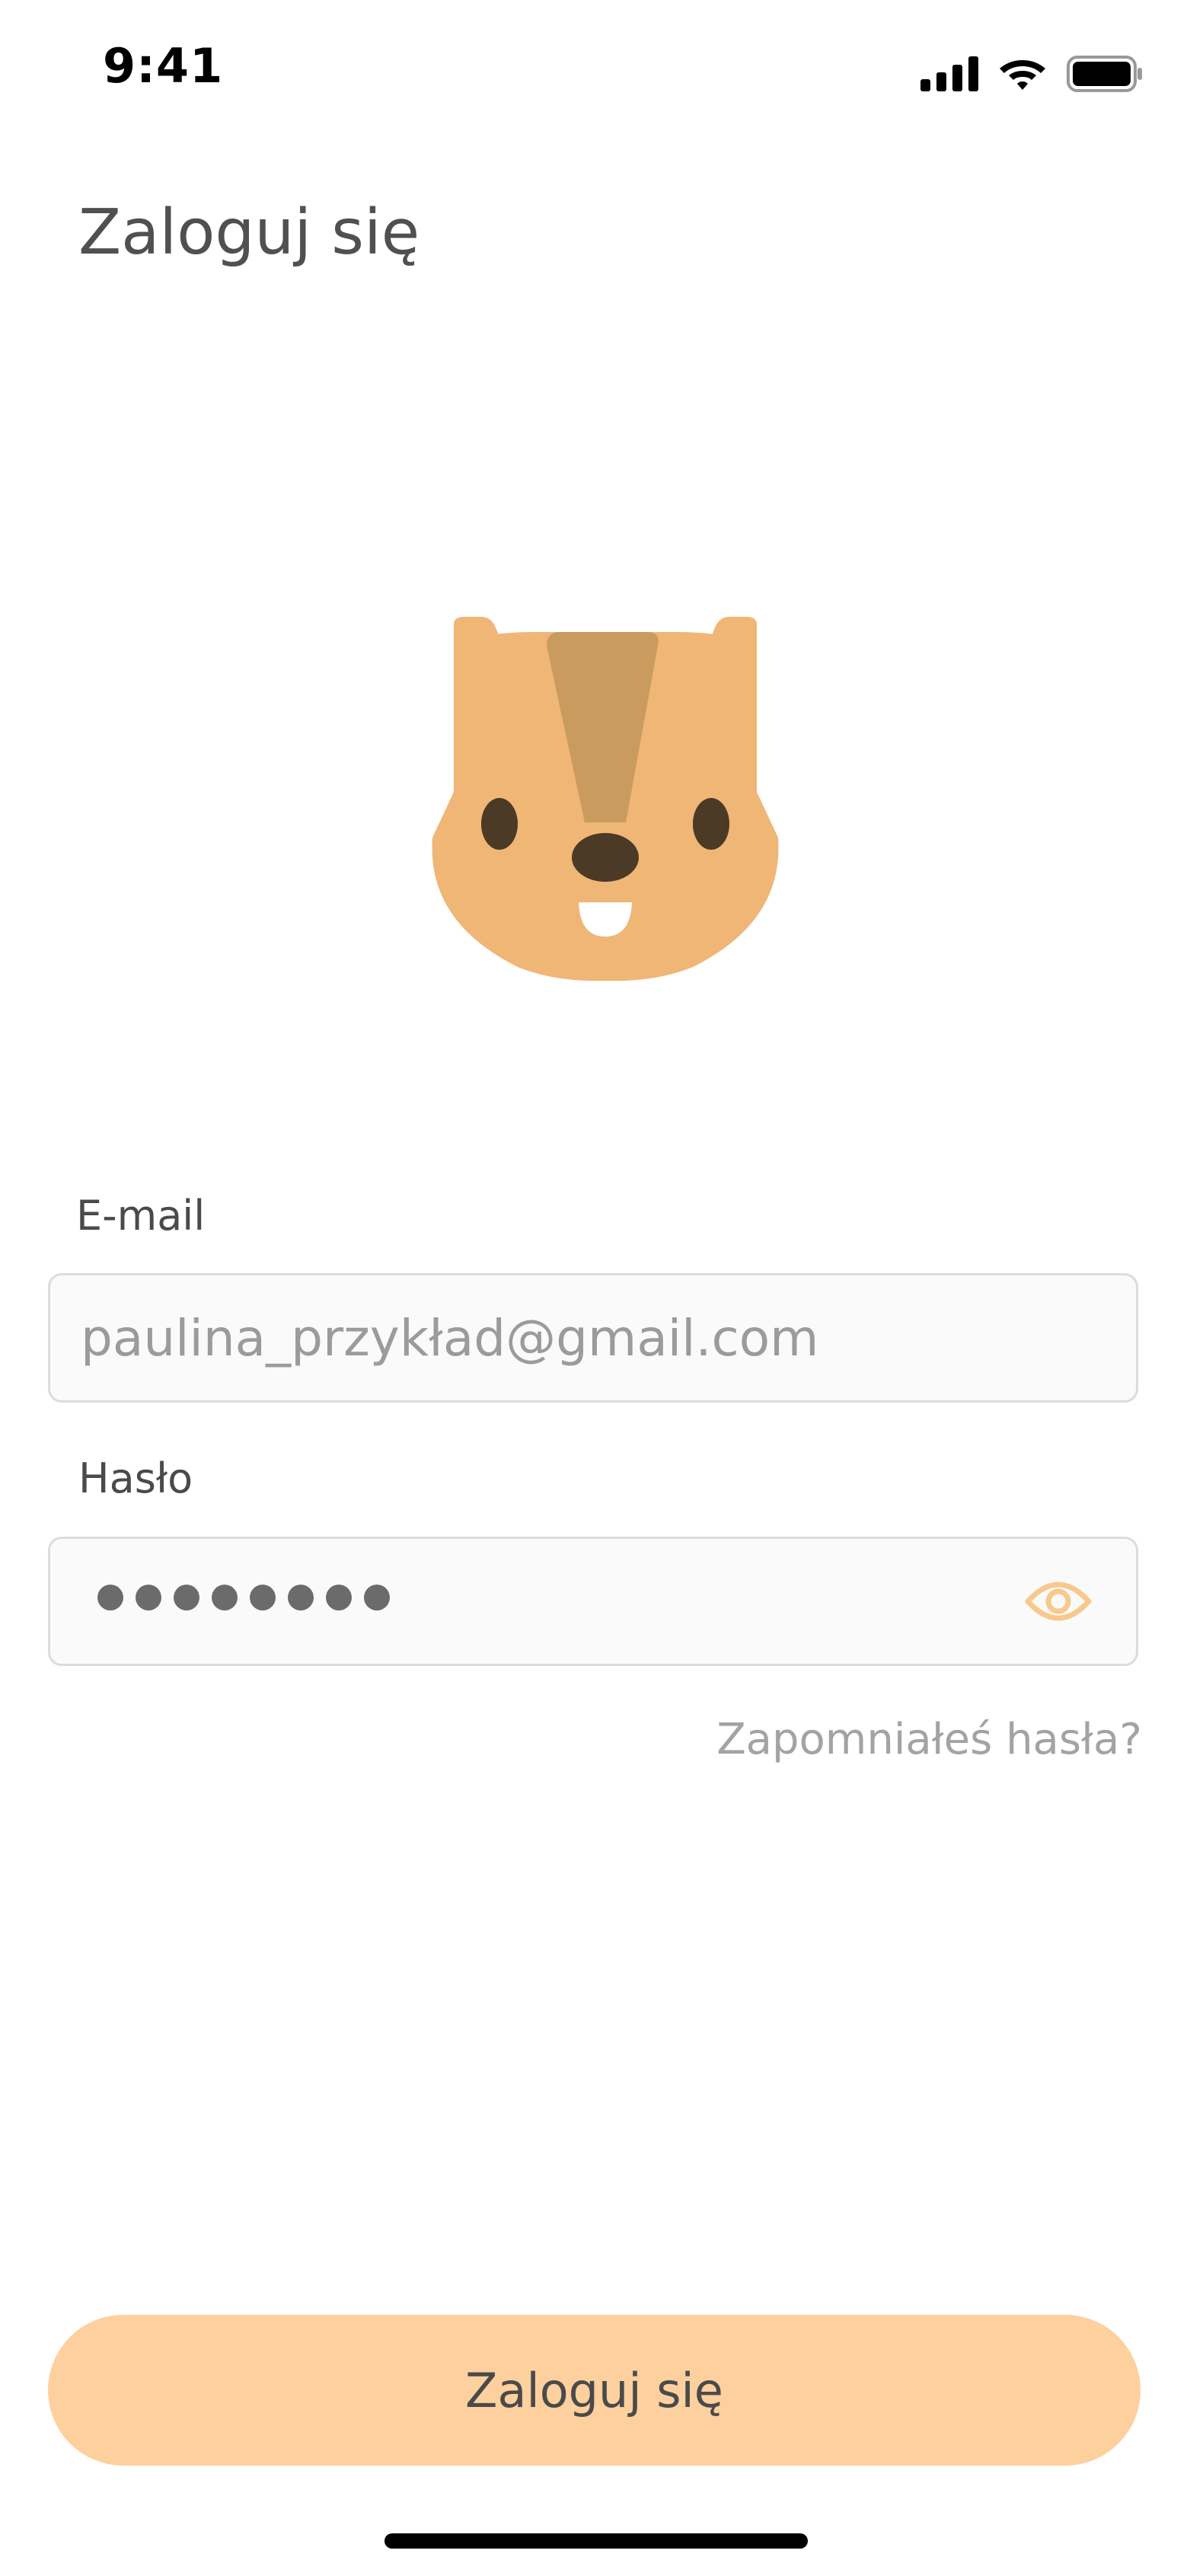 This screenshot has width=1190, height=2576. Describe the element at coordinates (593, 1601) in the screenshot. I see `password-field` at that location.